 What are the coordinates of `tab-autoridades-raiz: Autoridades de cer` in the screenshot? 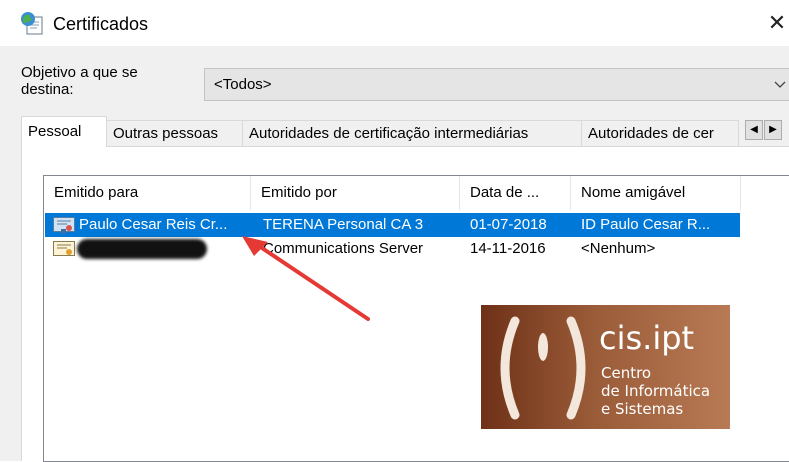 It's located at (660, 133).